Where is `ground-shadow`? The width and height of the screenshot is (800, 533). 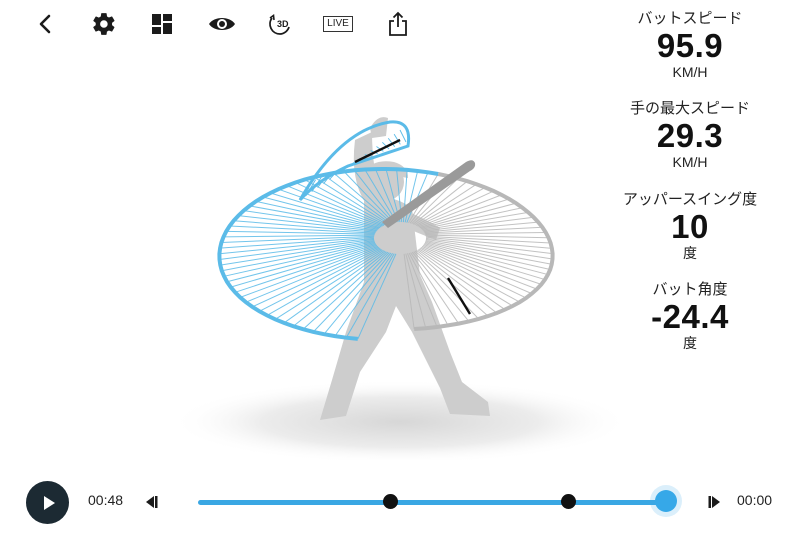
ground-shadow is located at coordinates (400, 422).